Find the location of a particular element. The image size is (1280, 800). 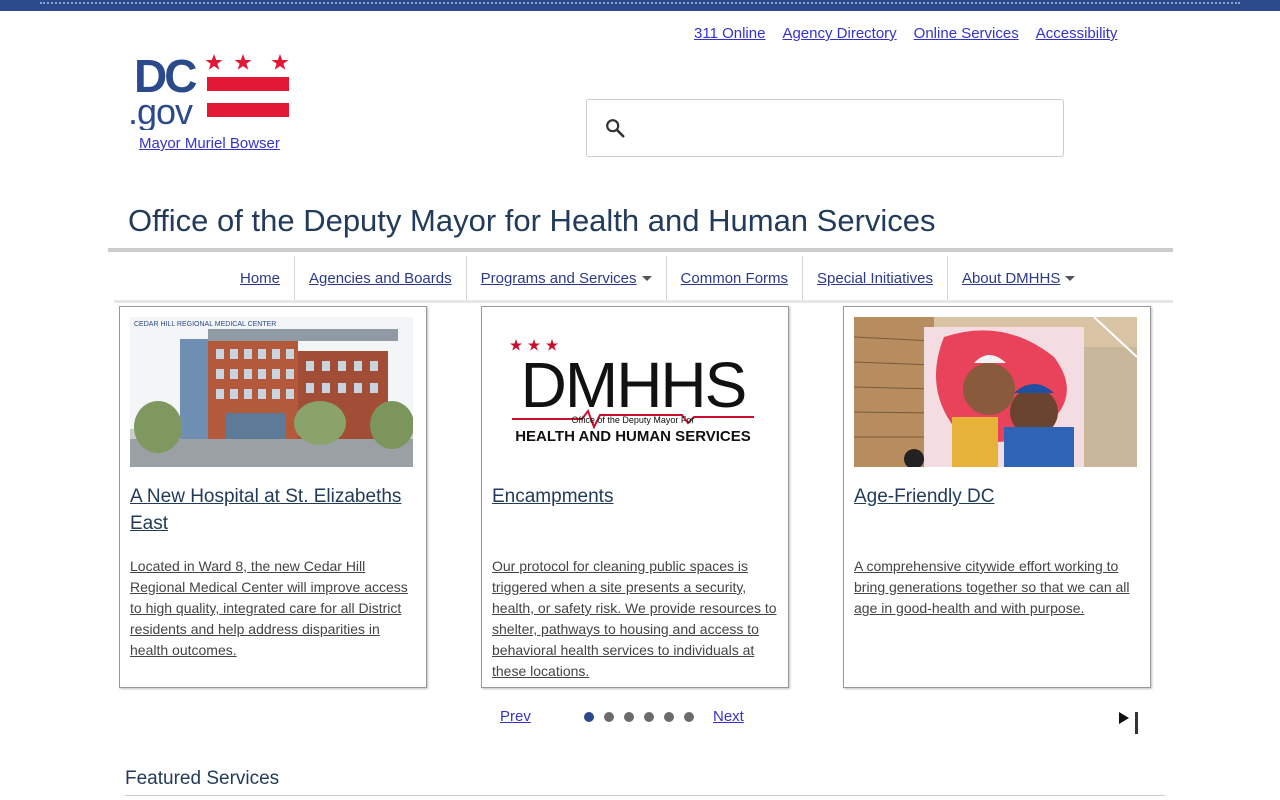

carousel-controls: Prev Next is located at coordinates (640, 720).